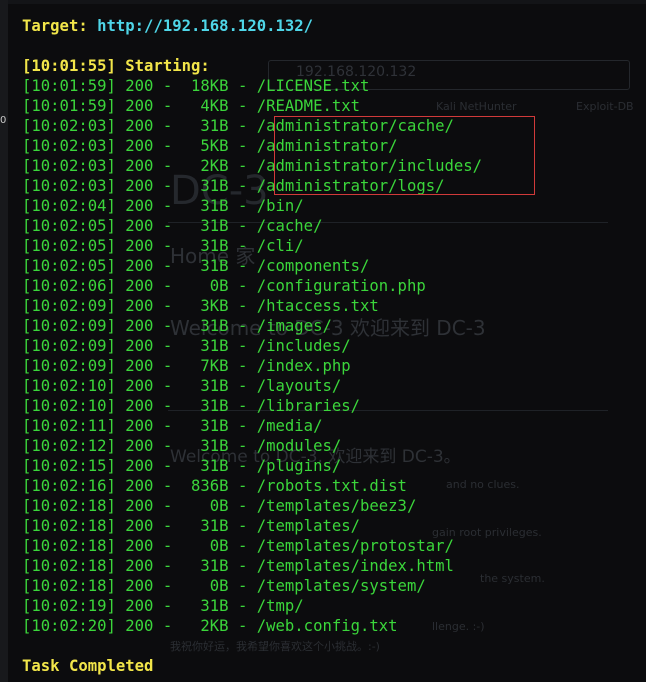 The height and width of the screenshot is (682, 646). I want to click on row-size: 18KB, so click(210, 86).